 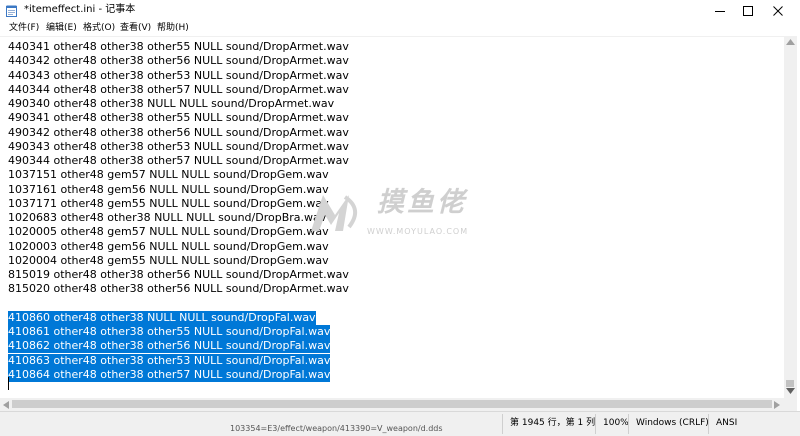 I want to click on menu-edit: 编辑(E), so click(x=61, y=28).